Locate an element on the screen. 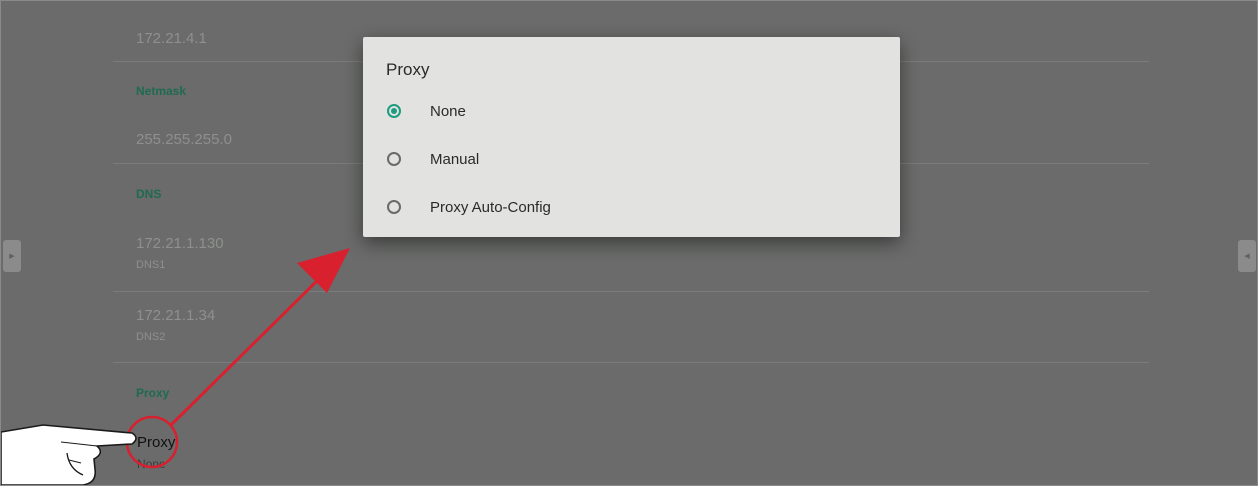 The height and width of the screenshot is (486, 1258). pointing-hand-icon is located at coordinates (69, 454).